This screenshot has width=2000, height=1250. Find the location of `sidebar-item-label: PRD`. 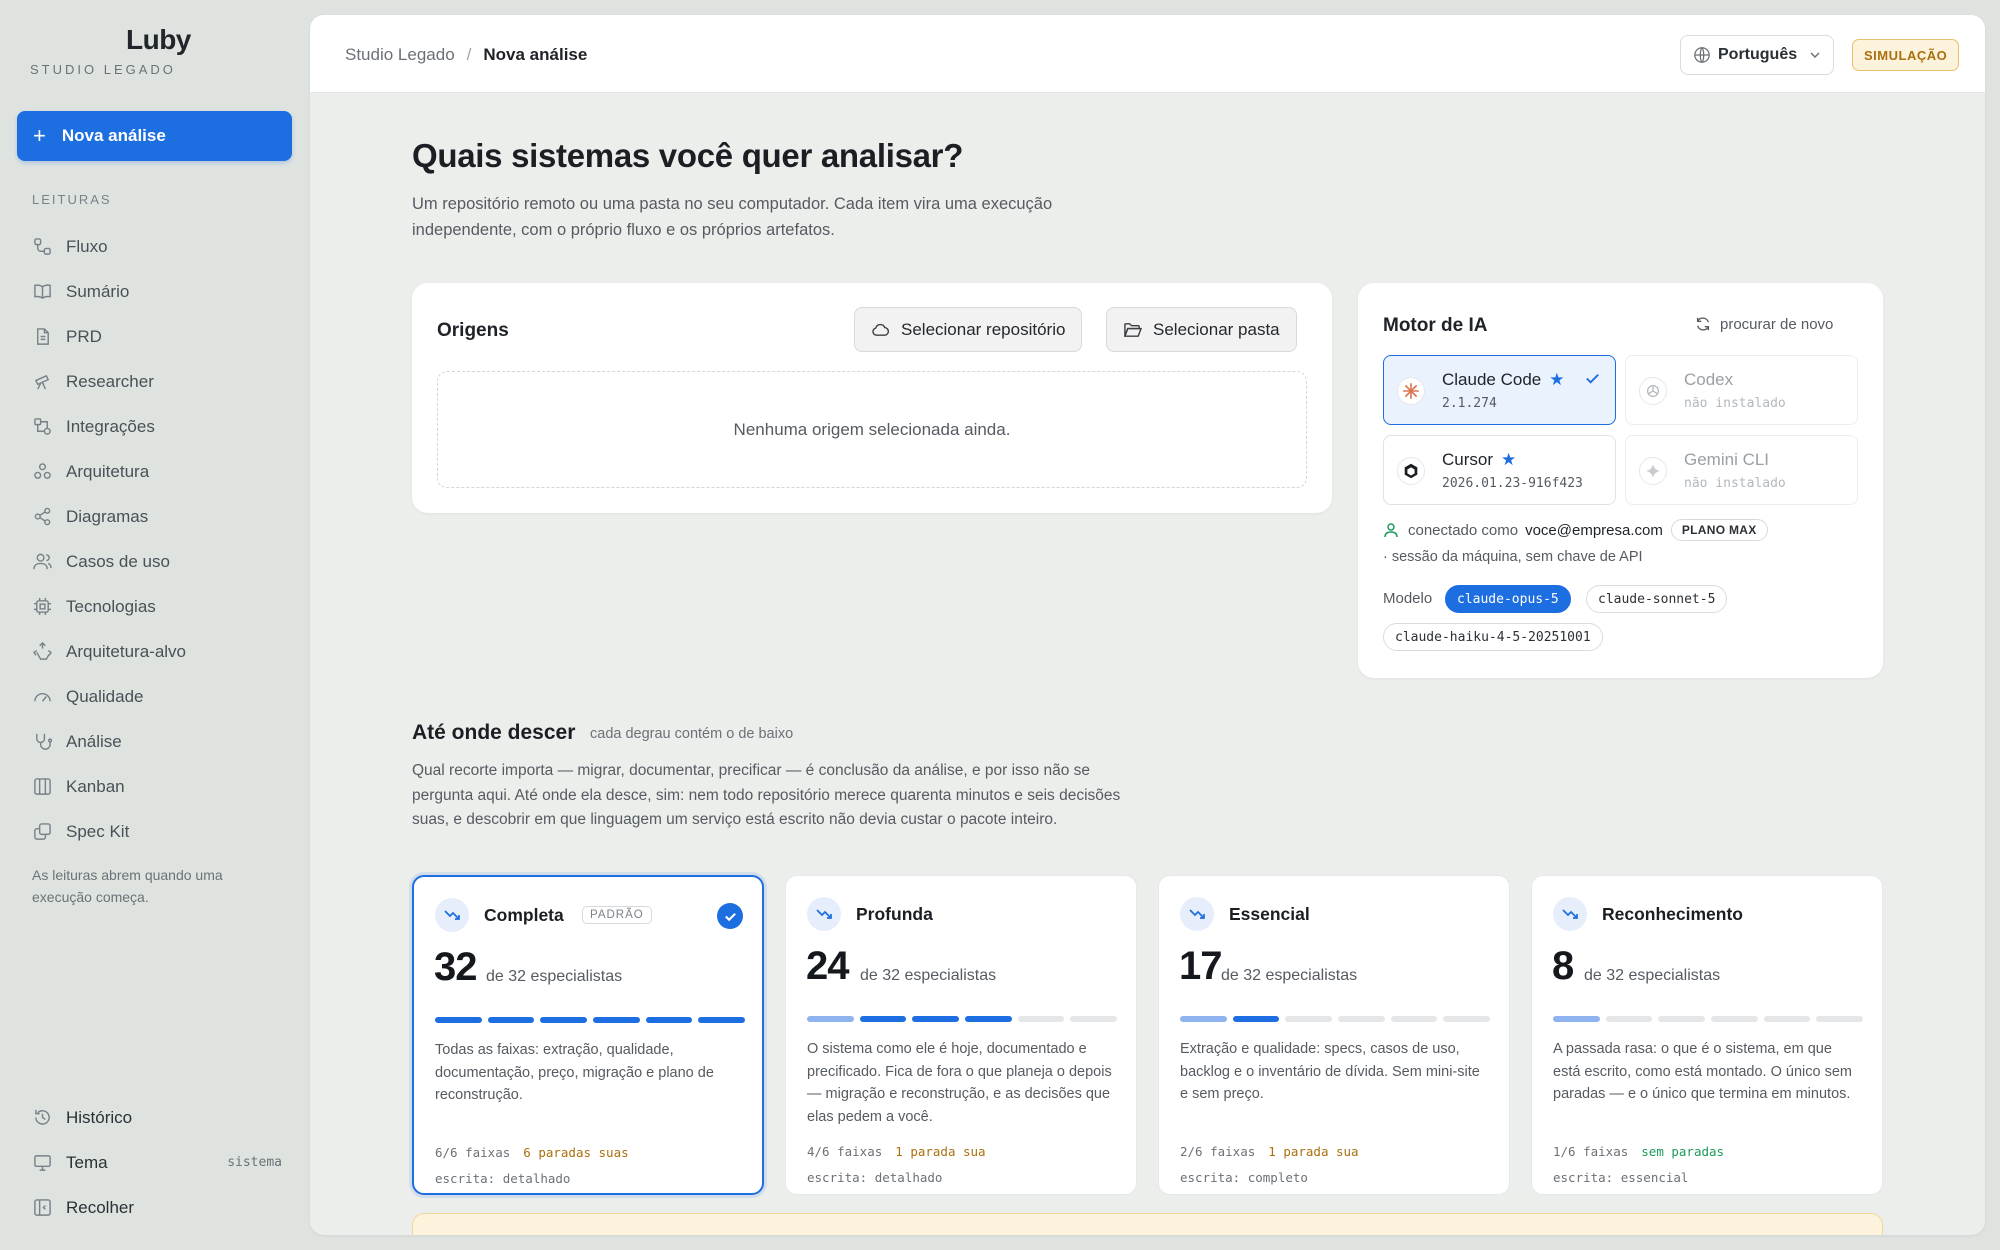

sidebar-item-label: PRD is located at coordinates (84, 336).